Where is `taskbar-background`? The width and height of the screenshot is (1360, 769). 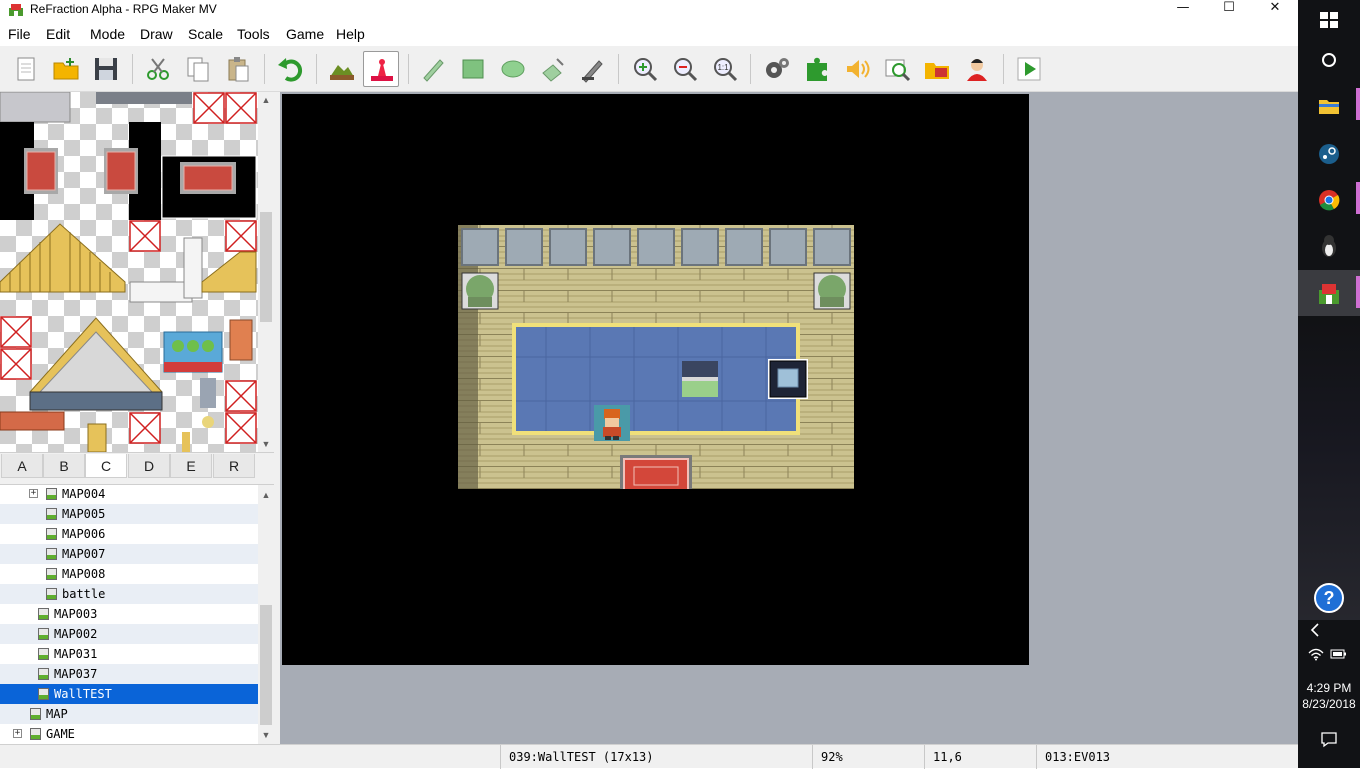 taskbar-background is located at coordinates (1329, 470).